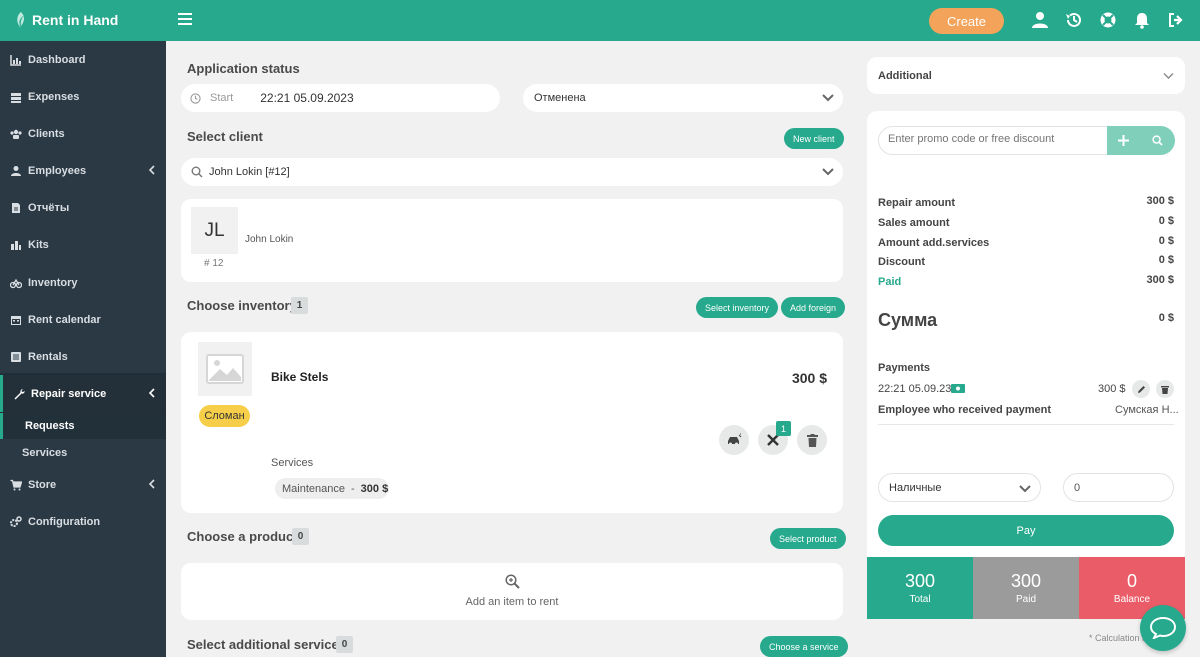  What do you see at coordinates (1131, 581) in the screenshot?
I see `balance-value: 0` at bounding box center [1131, 581].